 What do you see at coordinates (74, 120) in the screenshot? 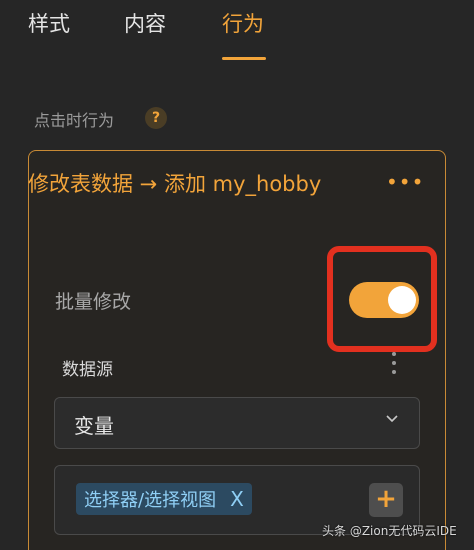
I see `section-label: 点击时行为` at bounding box center [74, 120].